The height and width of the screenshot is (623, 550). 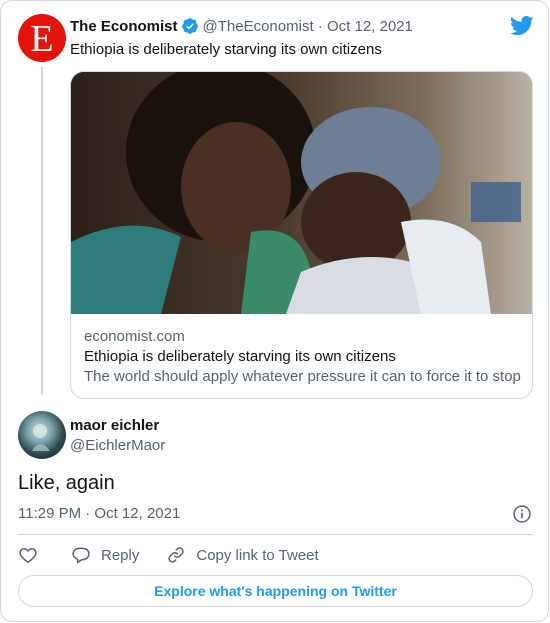 I want to click on quoted-author-name: The Economist, so click(x=124, y=26).